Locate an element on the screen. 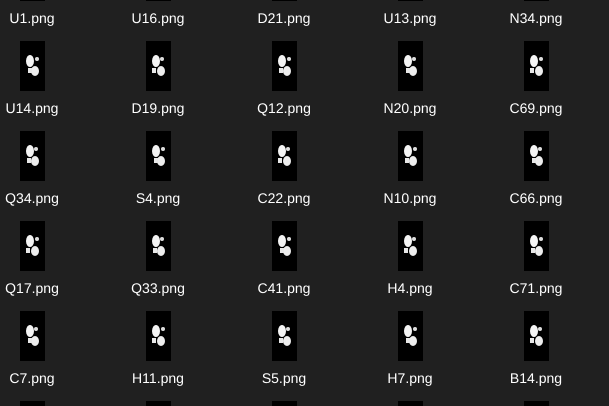 The image size is (609, 406). file-name: U14.png is located at coordinates (32, 108).